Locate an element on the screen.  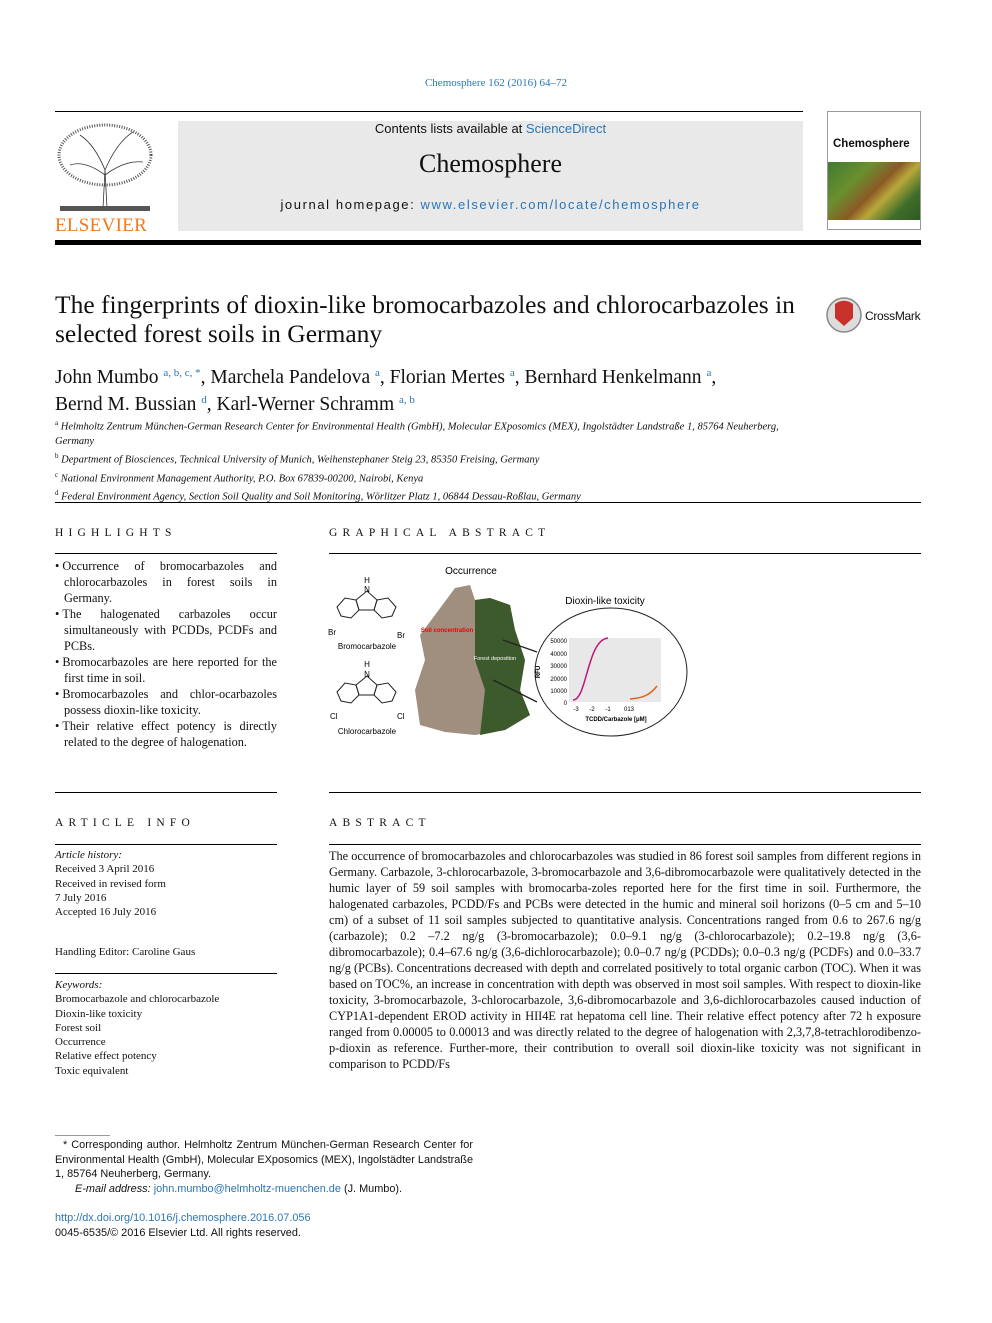
germany-forest-map is located at coordinates (502, 666).